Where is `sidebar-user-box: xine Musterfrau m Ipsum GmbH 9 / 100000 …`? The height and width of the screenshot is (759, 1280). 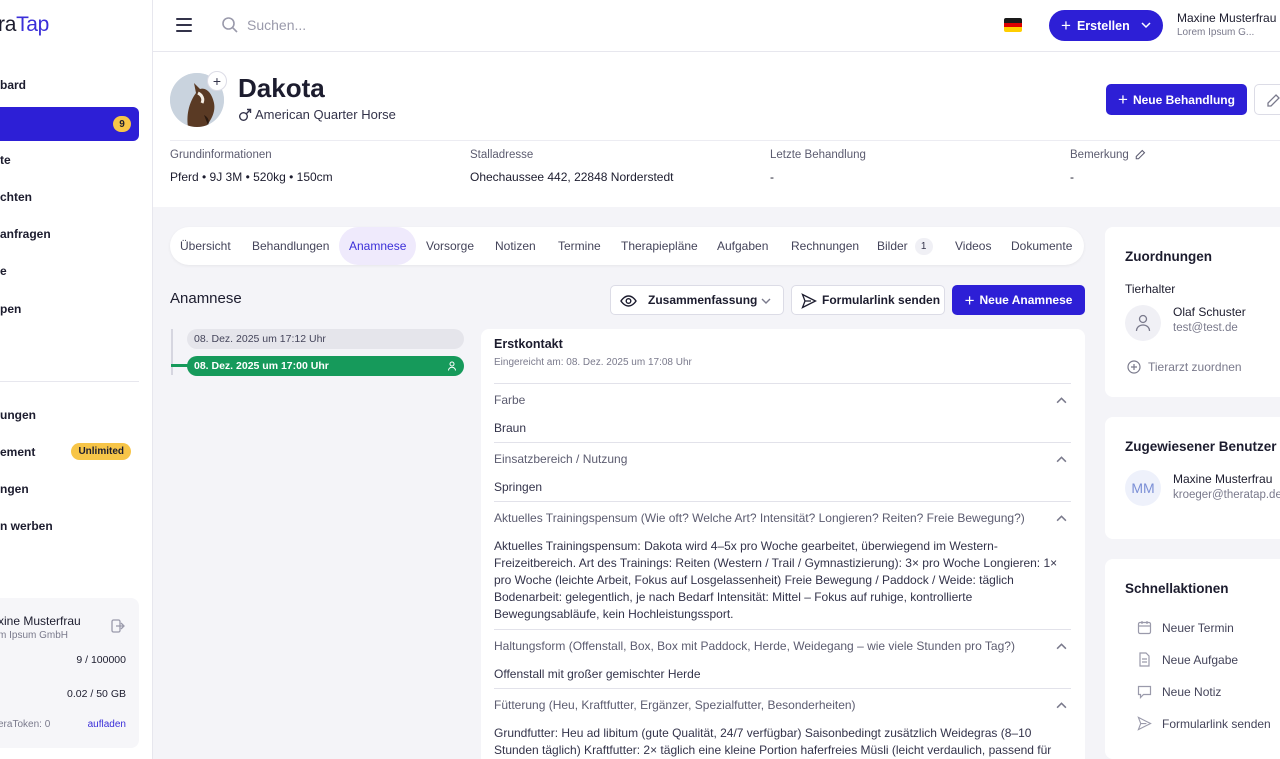
sidebar-user-box: xine Musterfrau m Ipsum GmbH 9 / 100000 … is located at coordinates (69, 673).